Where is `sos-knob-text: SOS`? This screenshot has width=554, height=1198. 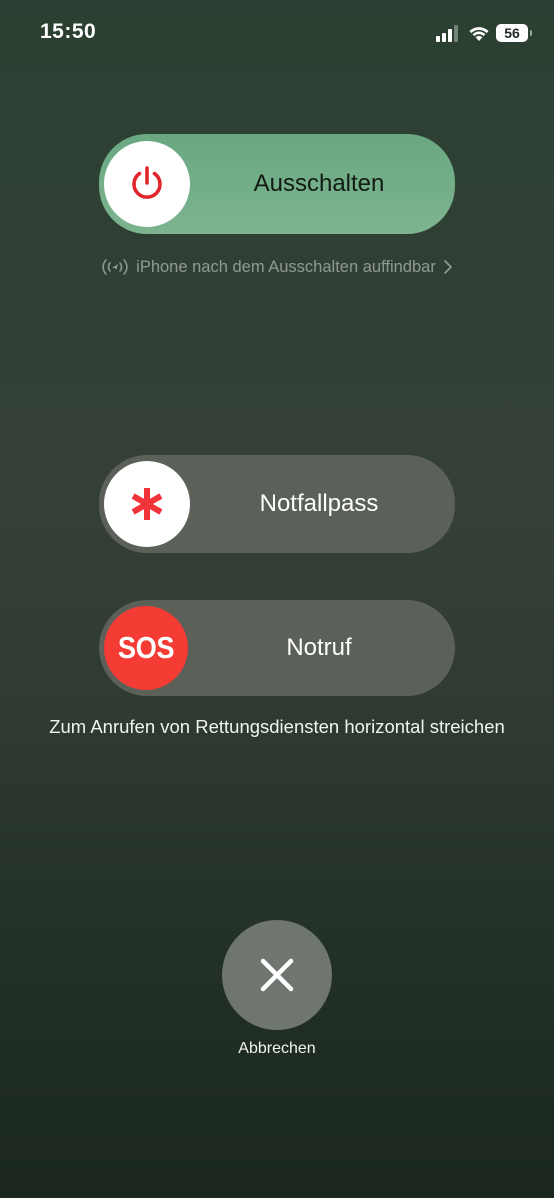 sos-knob-text: SOS is located at coordinates (146, 647).